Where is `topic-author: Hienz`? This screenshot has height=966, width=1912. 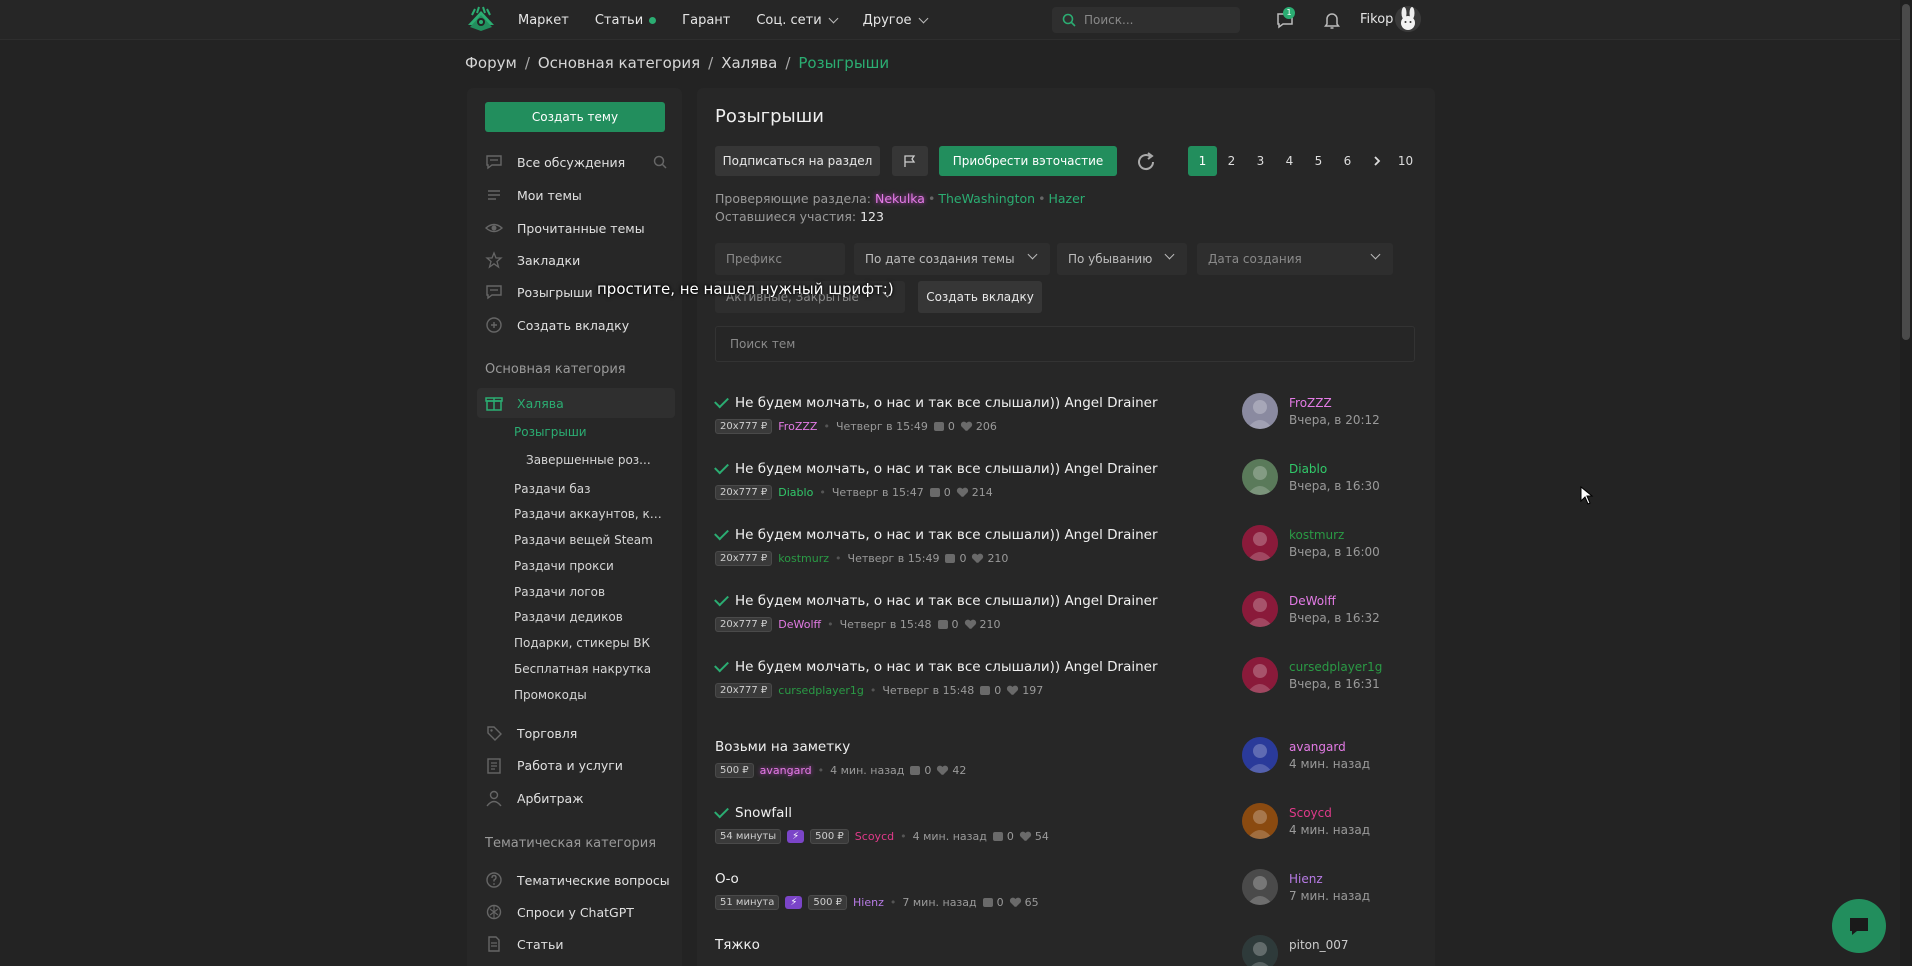 topic-author: Hienz is located at coordinates (868, 902).